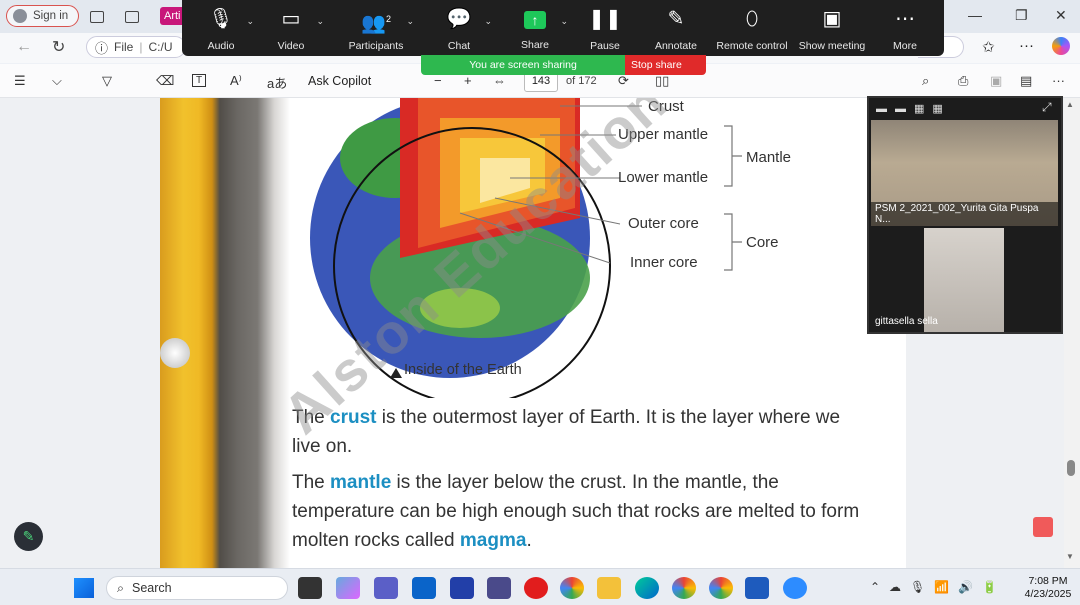 The image size is (1080, 605). Describe the element at coordinates (499, 80) in the screenshot. I see `fit-page-icon: ⇔` at that location.